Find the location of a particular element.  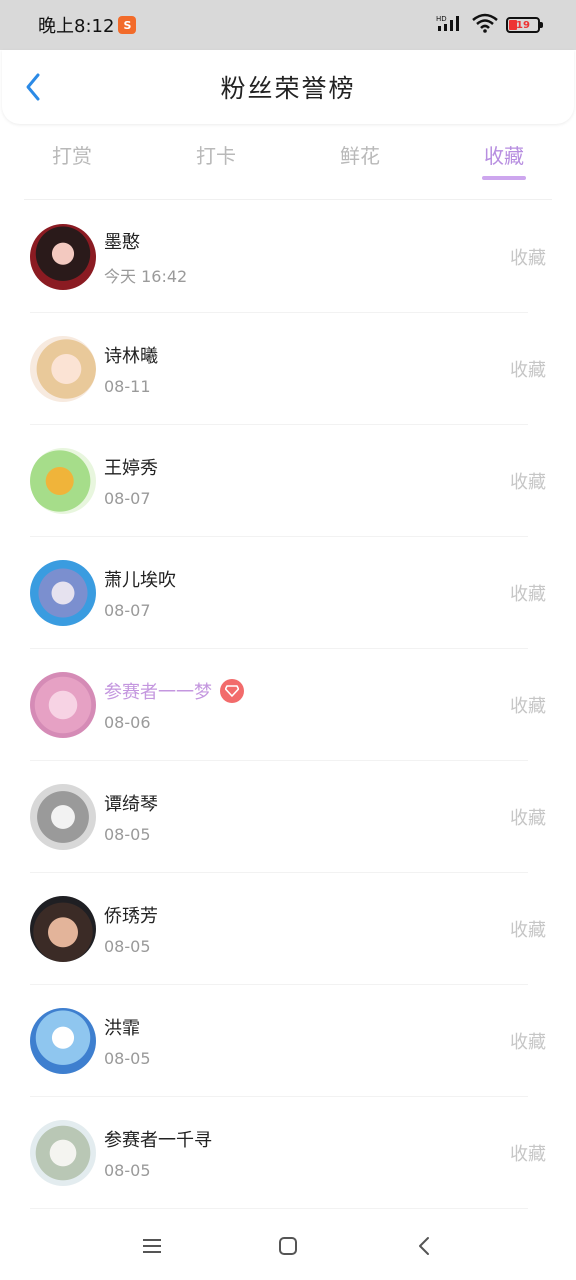

user-name: 萧儿埃吹 is located at coordinates (140, 579).